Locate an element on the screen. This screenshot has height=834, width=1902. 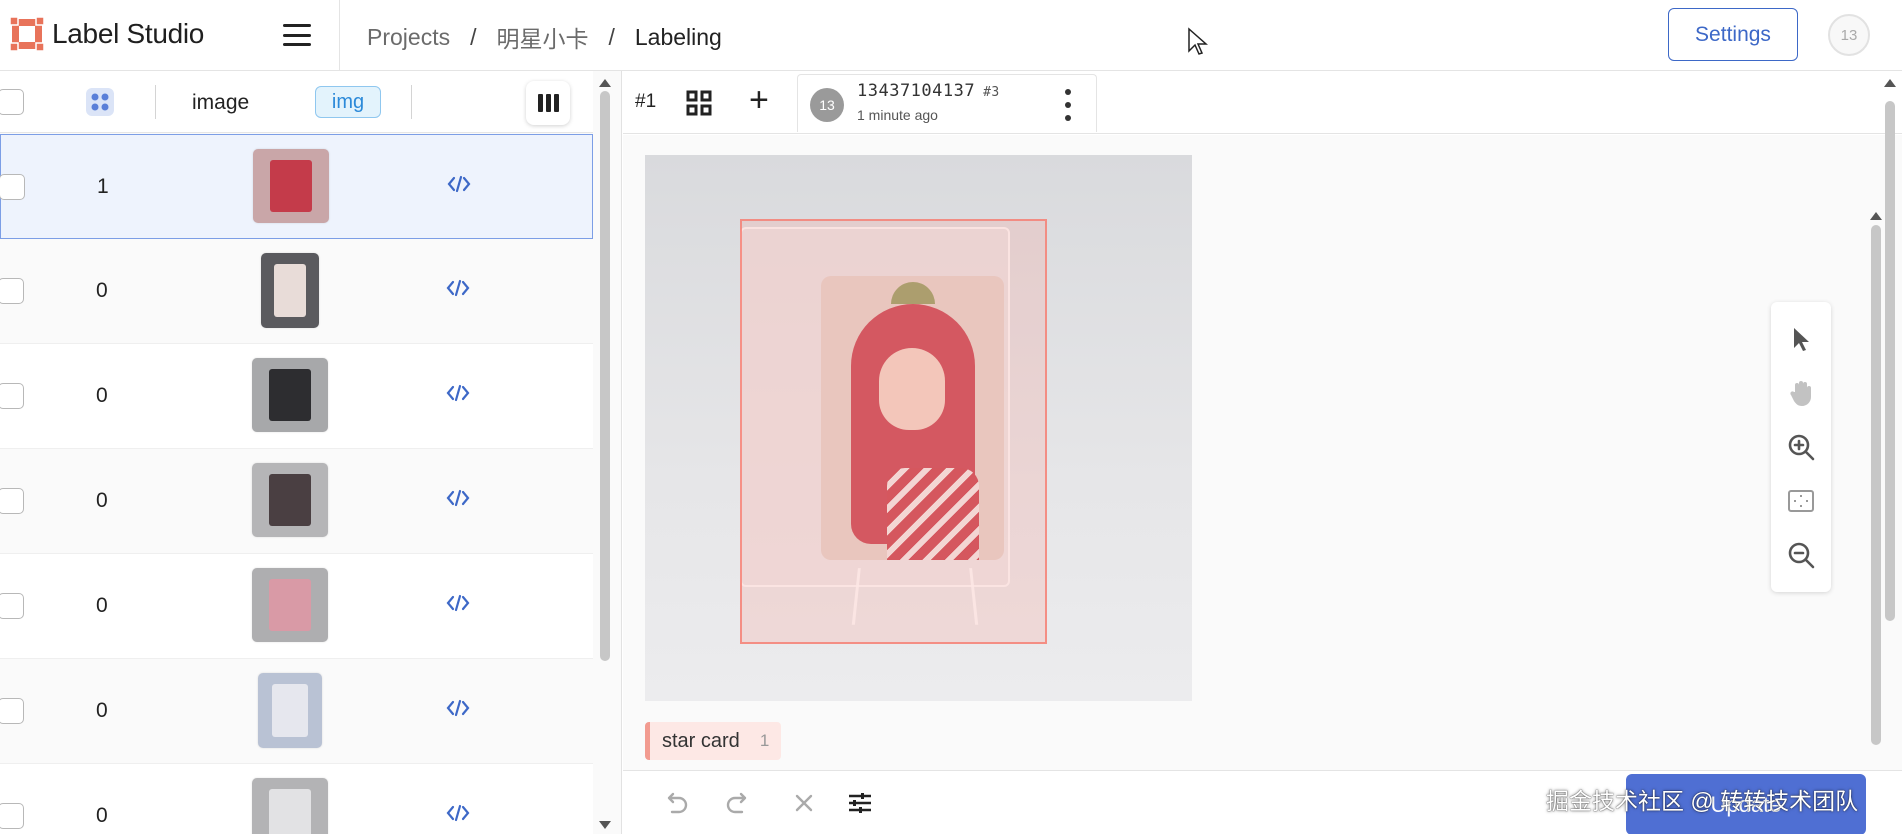
breadcrumb: Projects / 明星小卡 / Labeling is located at coordinates (544, 37).